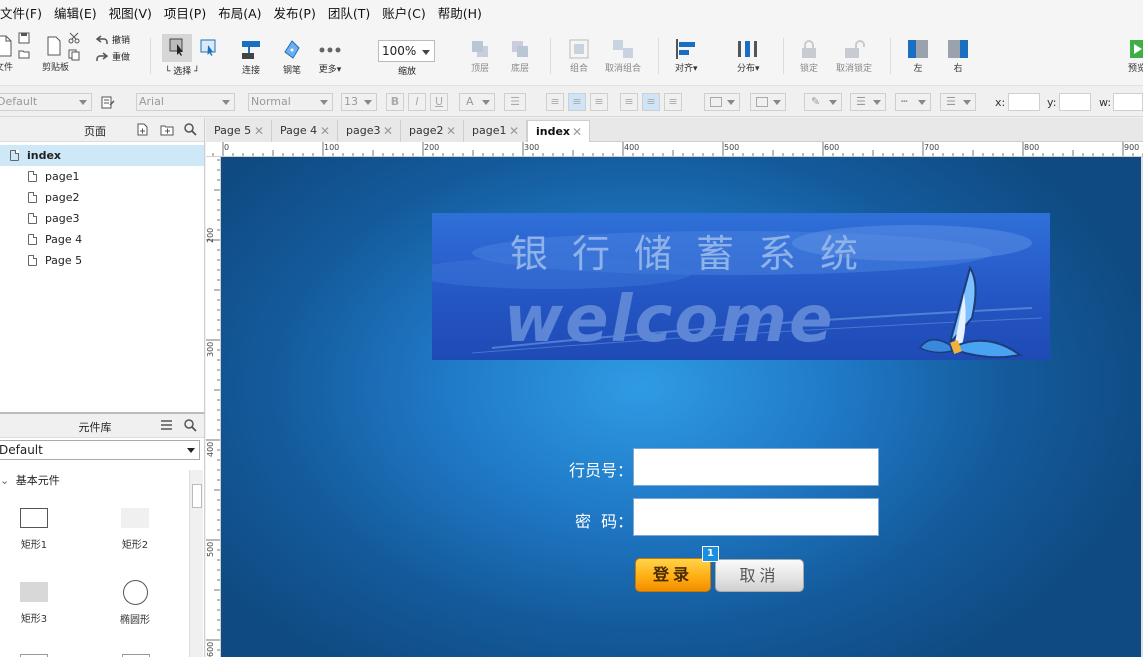 The image size is (1143, 657). I want to click on align-text-center-button: ≡, so click(577, 102).